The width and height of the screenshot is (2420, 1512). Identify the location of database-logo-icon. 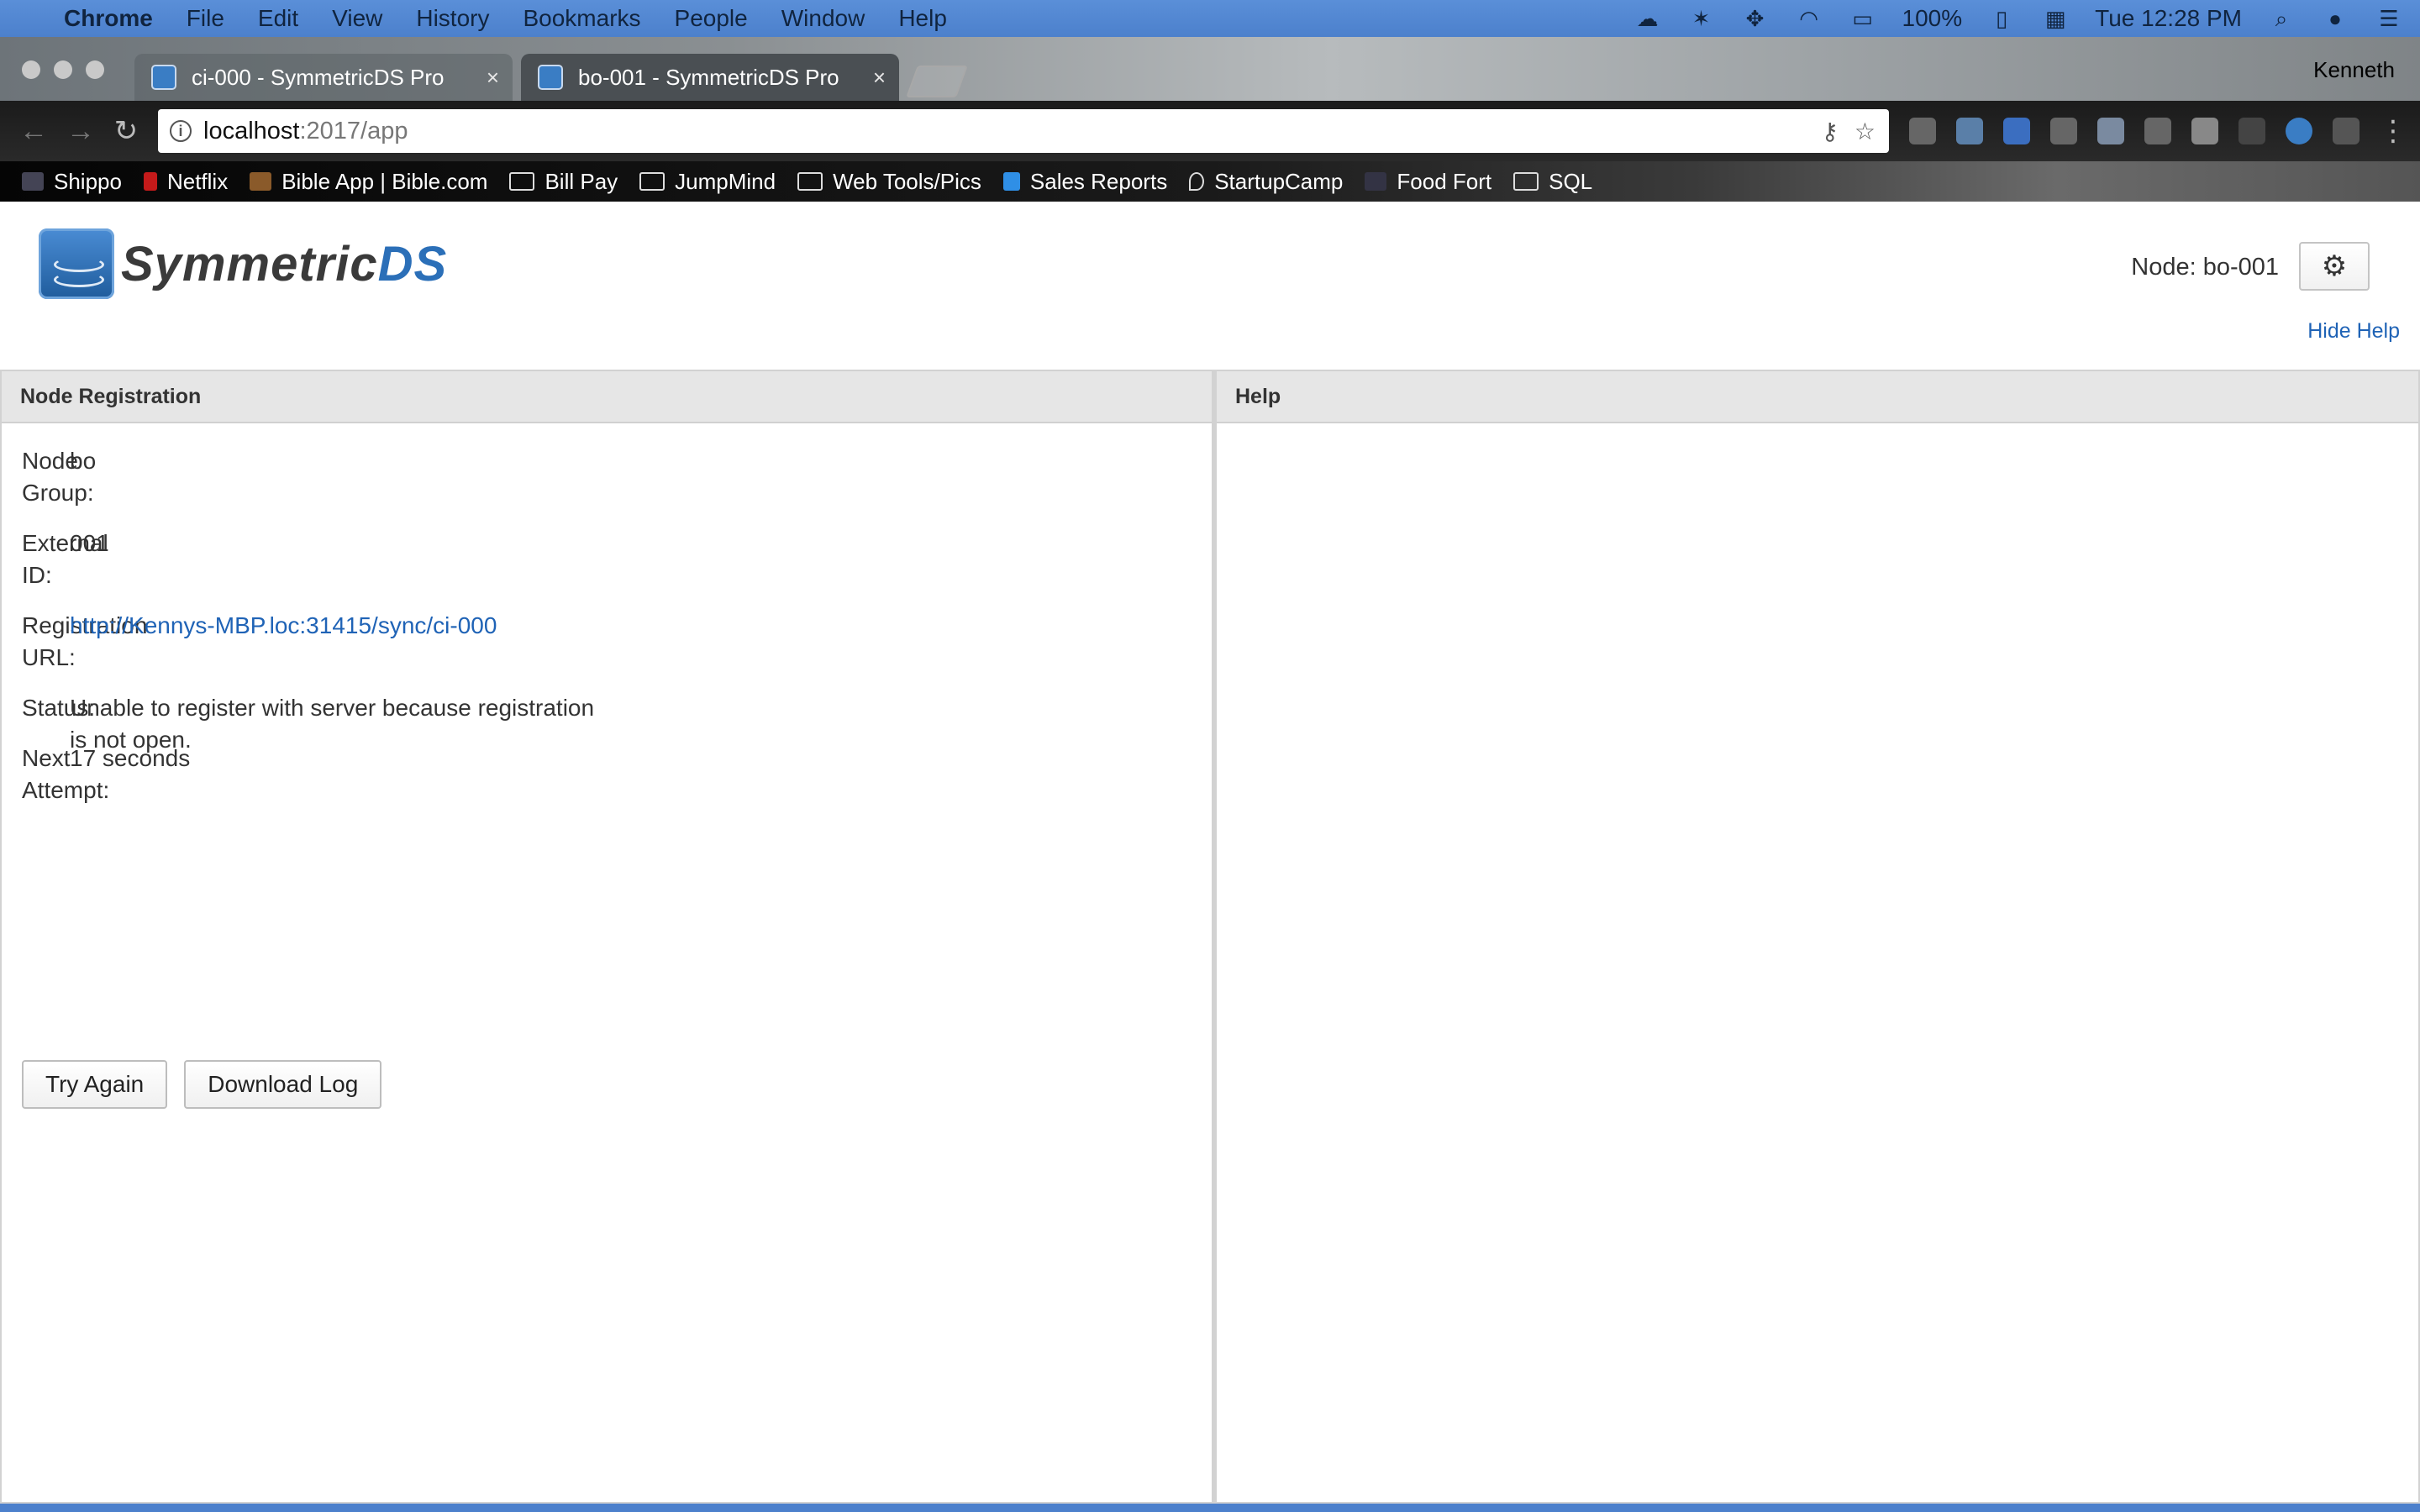
(77, 263).